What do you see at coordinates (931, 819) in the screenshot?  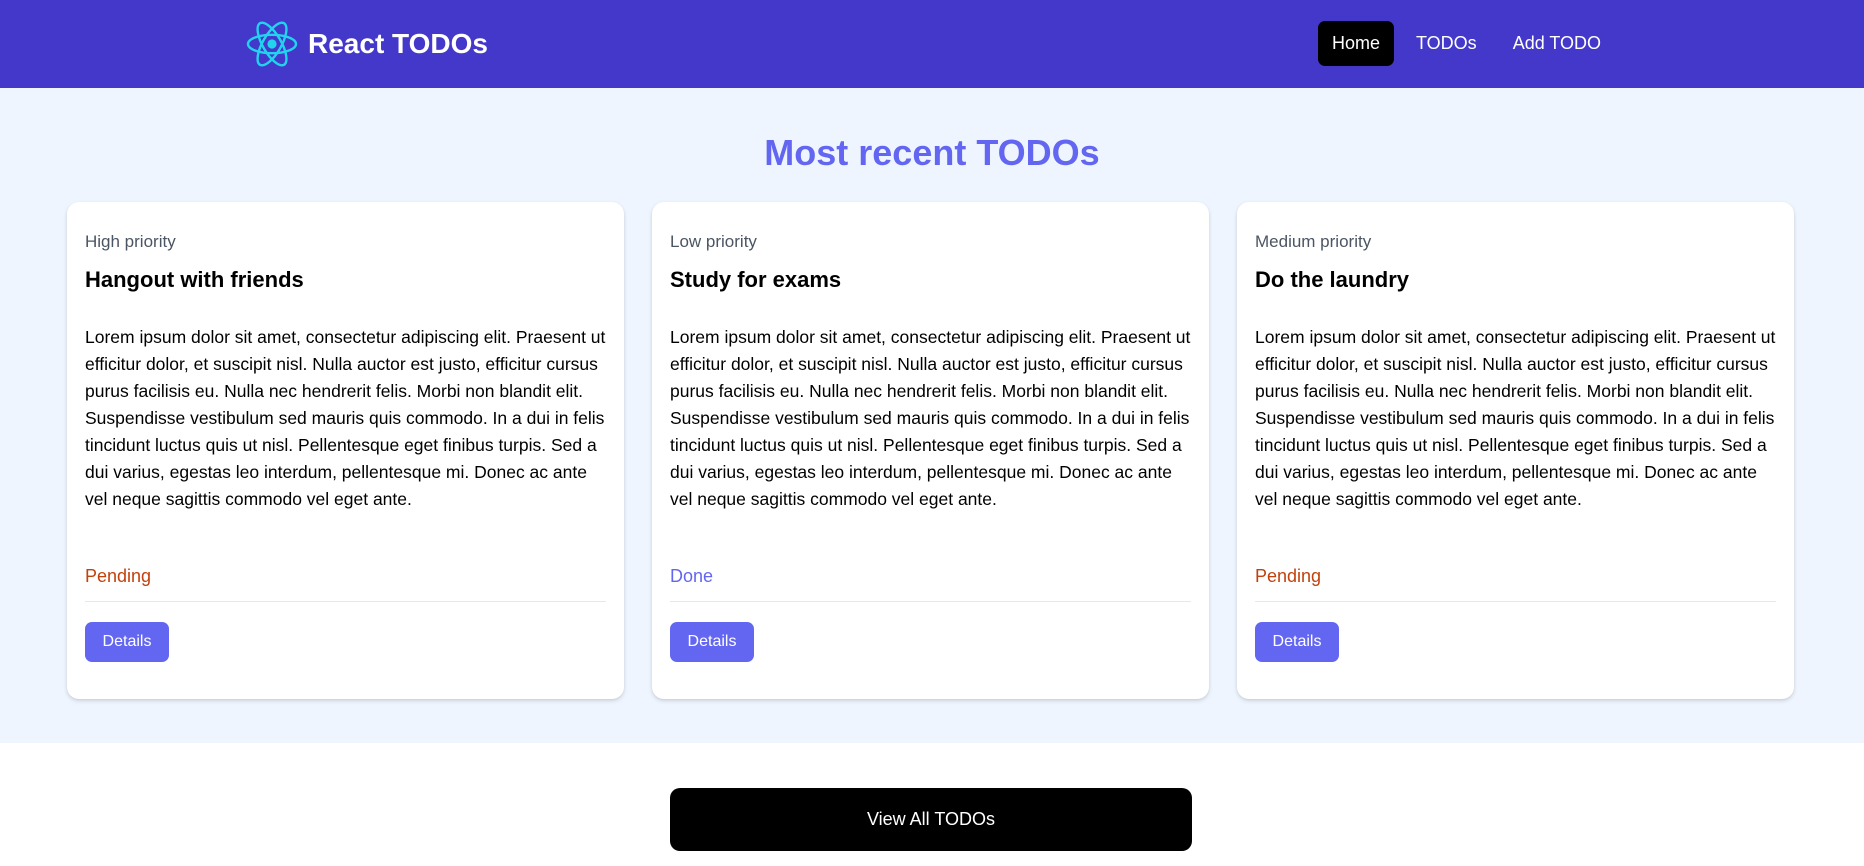 I see `view-all-todos-button: View All TODOs` at bounding box center [931, 819].